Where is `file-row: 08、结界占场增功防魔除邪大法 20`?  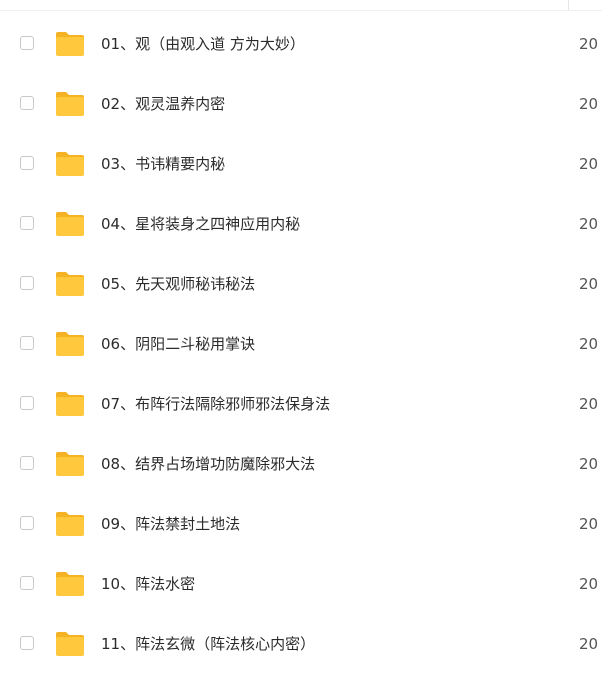 file-row: 08、结界占场增功防魔除邪大法 20 is located at coordinates (301, 464).